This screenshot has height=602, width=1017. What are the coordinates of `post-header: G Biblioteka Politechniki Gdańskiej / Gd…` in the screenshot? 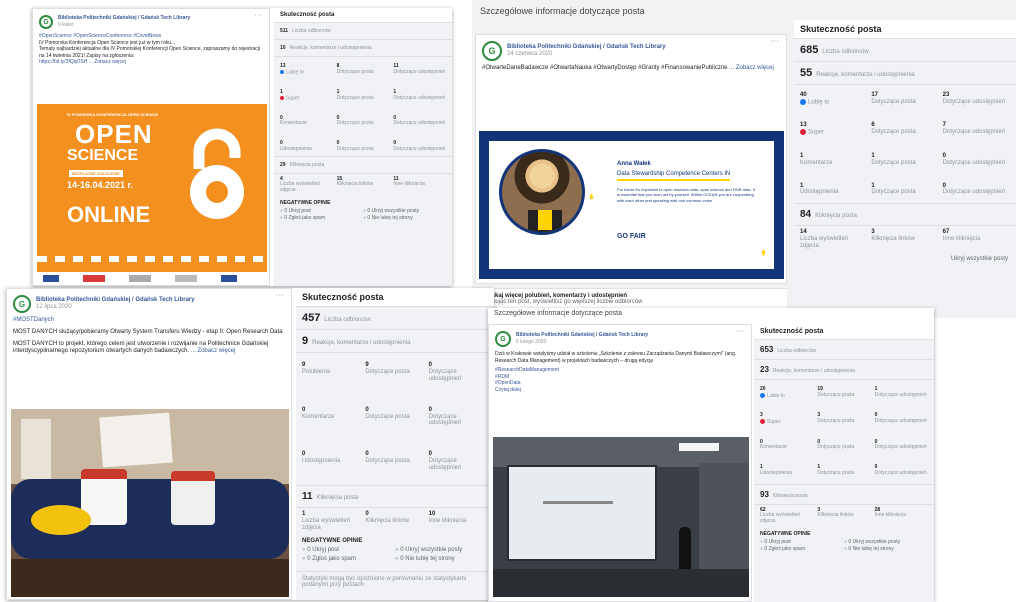 It's located at (631, 49).